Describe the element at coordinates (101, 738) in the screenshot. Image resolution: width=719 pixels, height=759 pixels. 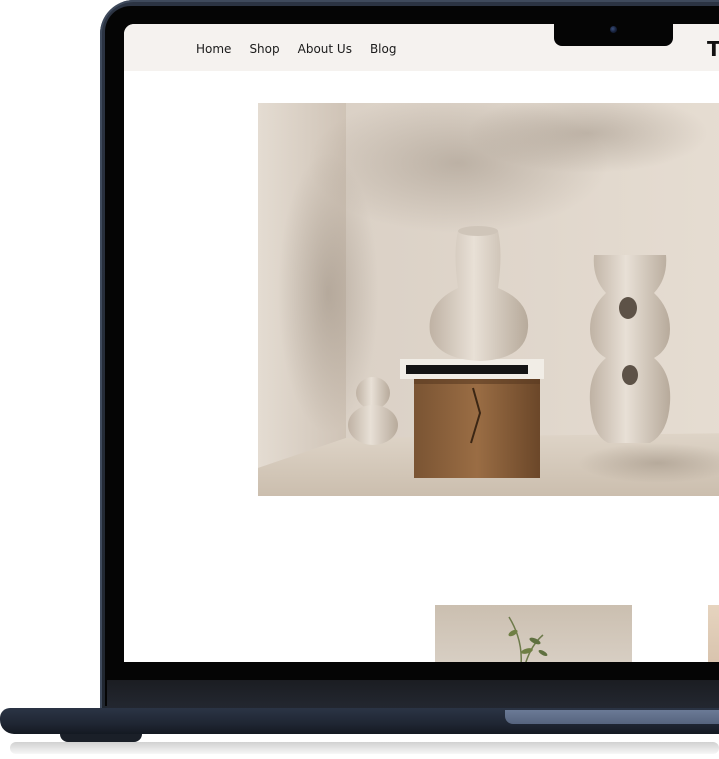
I see `laptop-foot` at that location.